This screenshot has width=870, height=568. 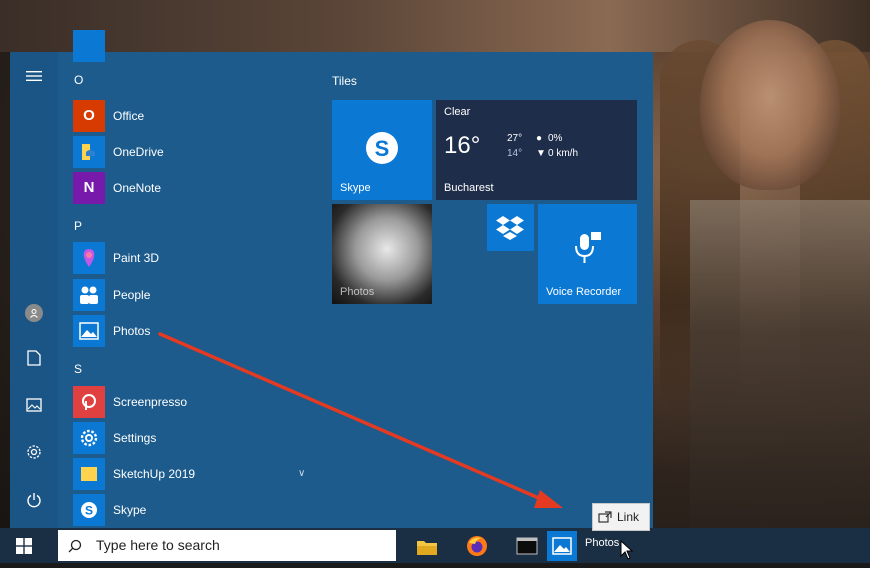 What do you see at coordinates (457, 112) in the screenshot?
I see `weather-condition: Clear` at bounding box center [457, 112].